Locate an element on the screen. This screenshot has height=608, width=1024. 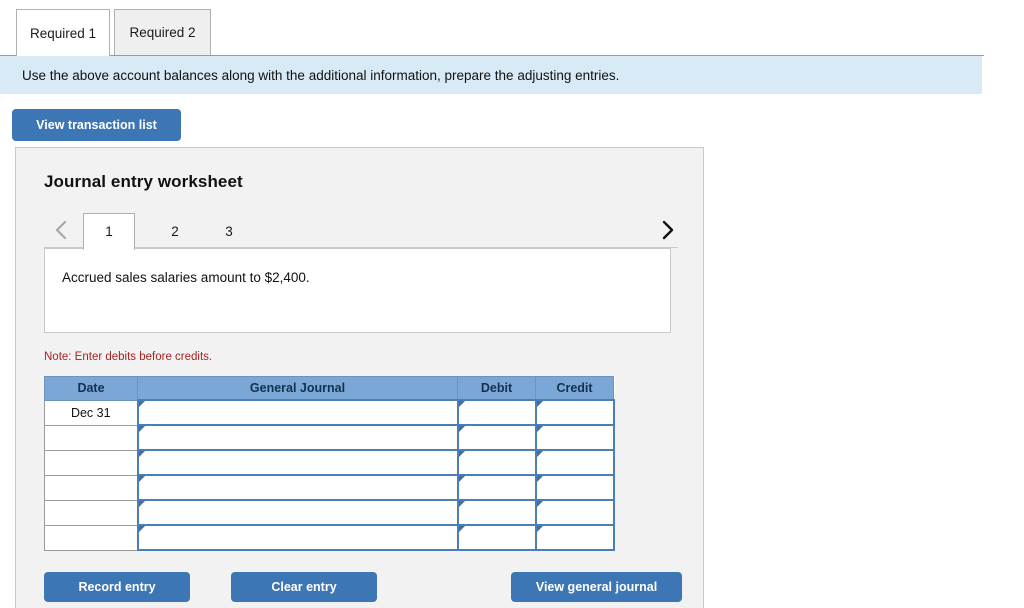
worksheet-page-tab-3-label: 3 is located at coordinates (229, 231).